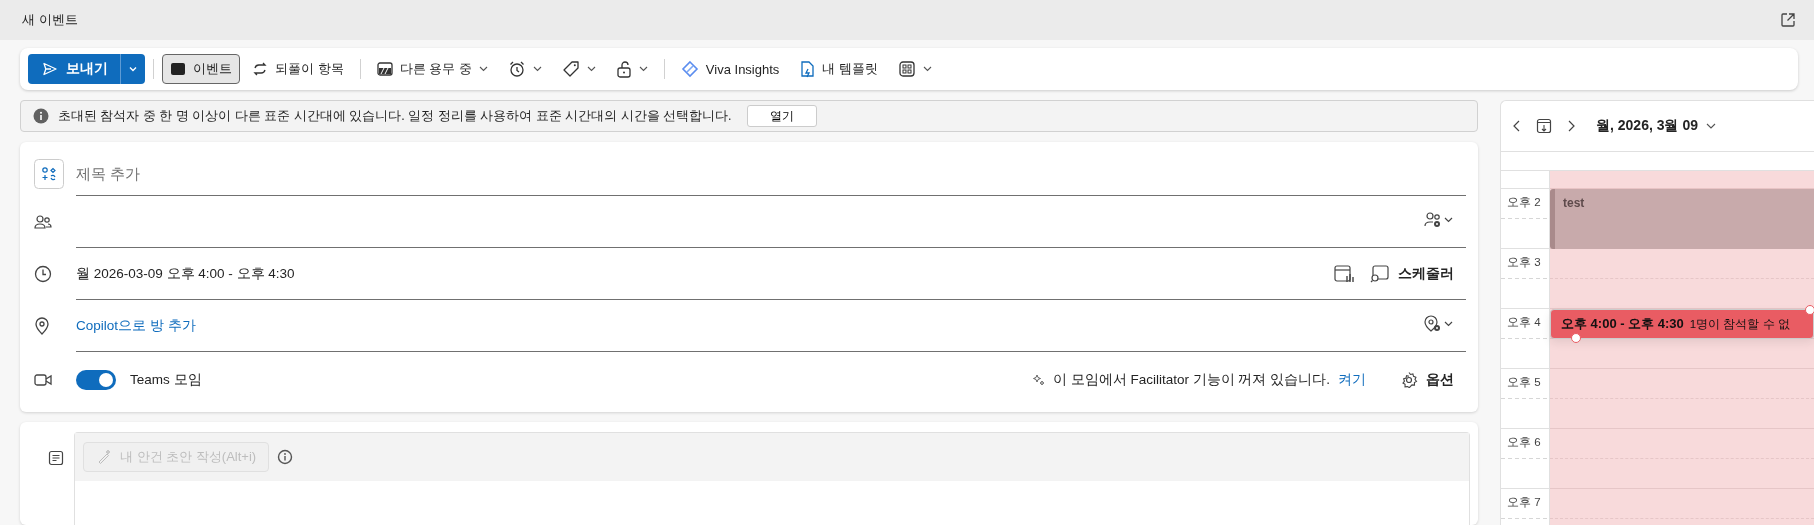 This screenshot has height=525, width=1814. What do you see at coordinates (1739, 324) in the screenshot?
I see `event-conflict-note: 1명이 참석할 수 없` at bounding box center [1739, 324].